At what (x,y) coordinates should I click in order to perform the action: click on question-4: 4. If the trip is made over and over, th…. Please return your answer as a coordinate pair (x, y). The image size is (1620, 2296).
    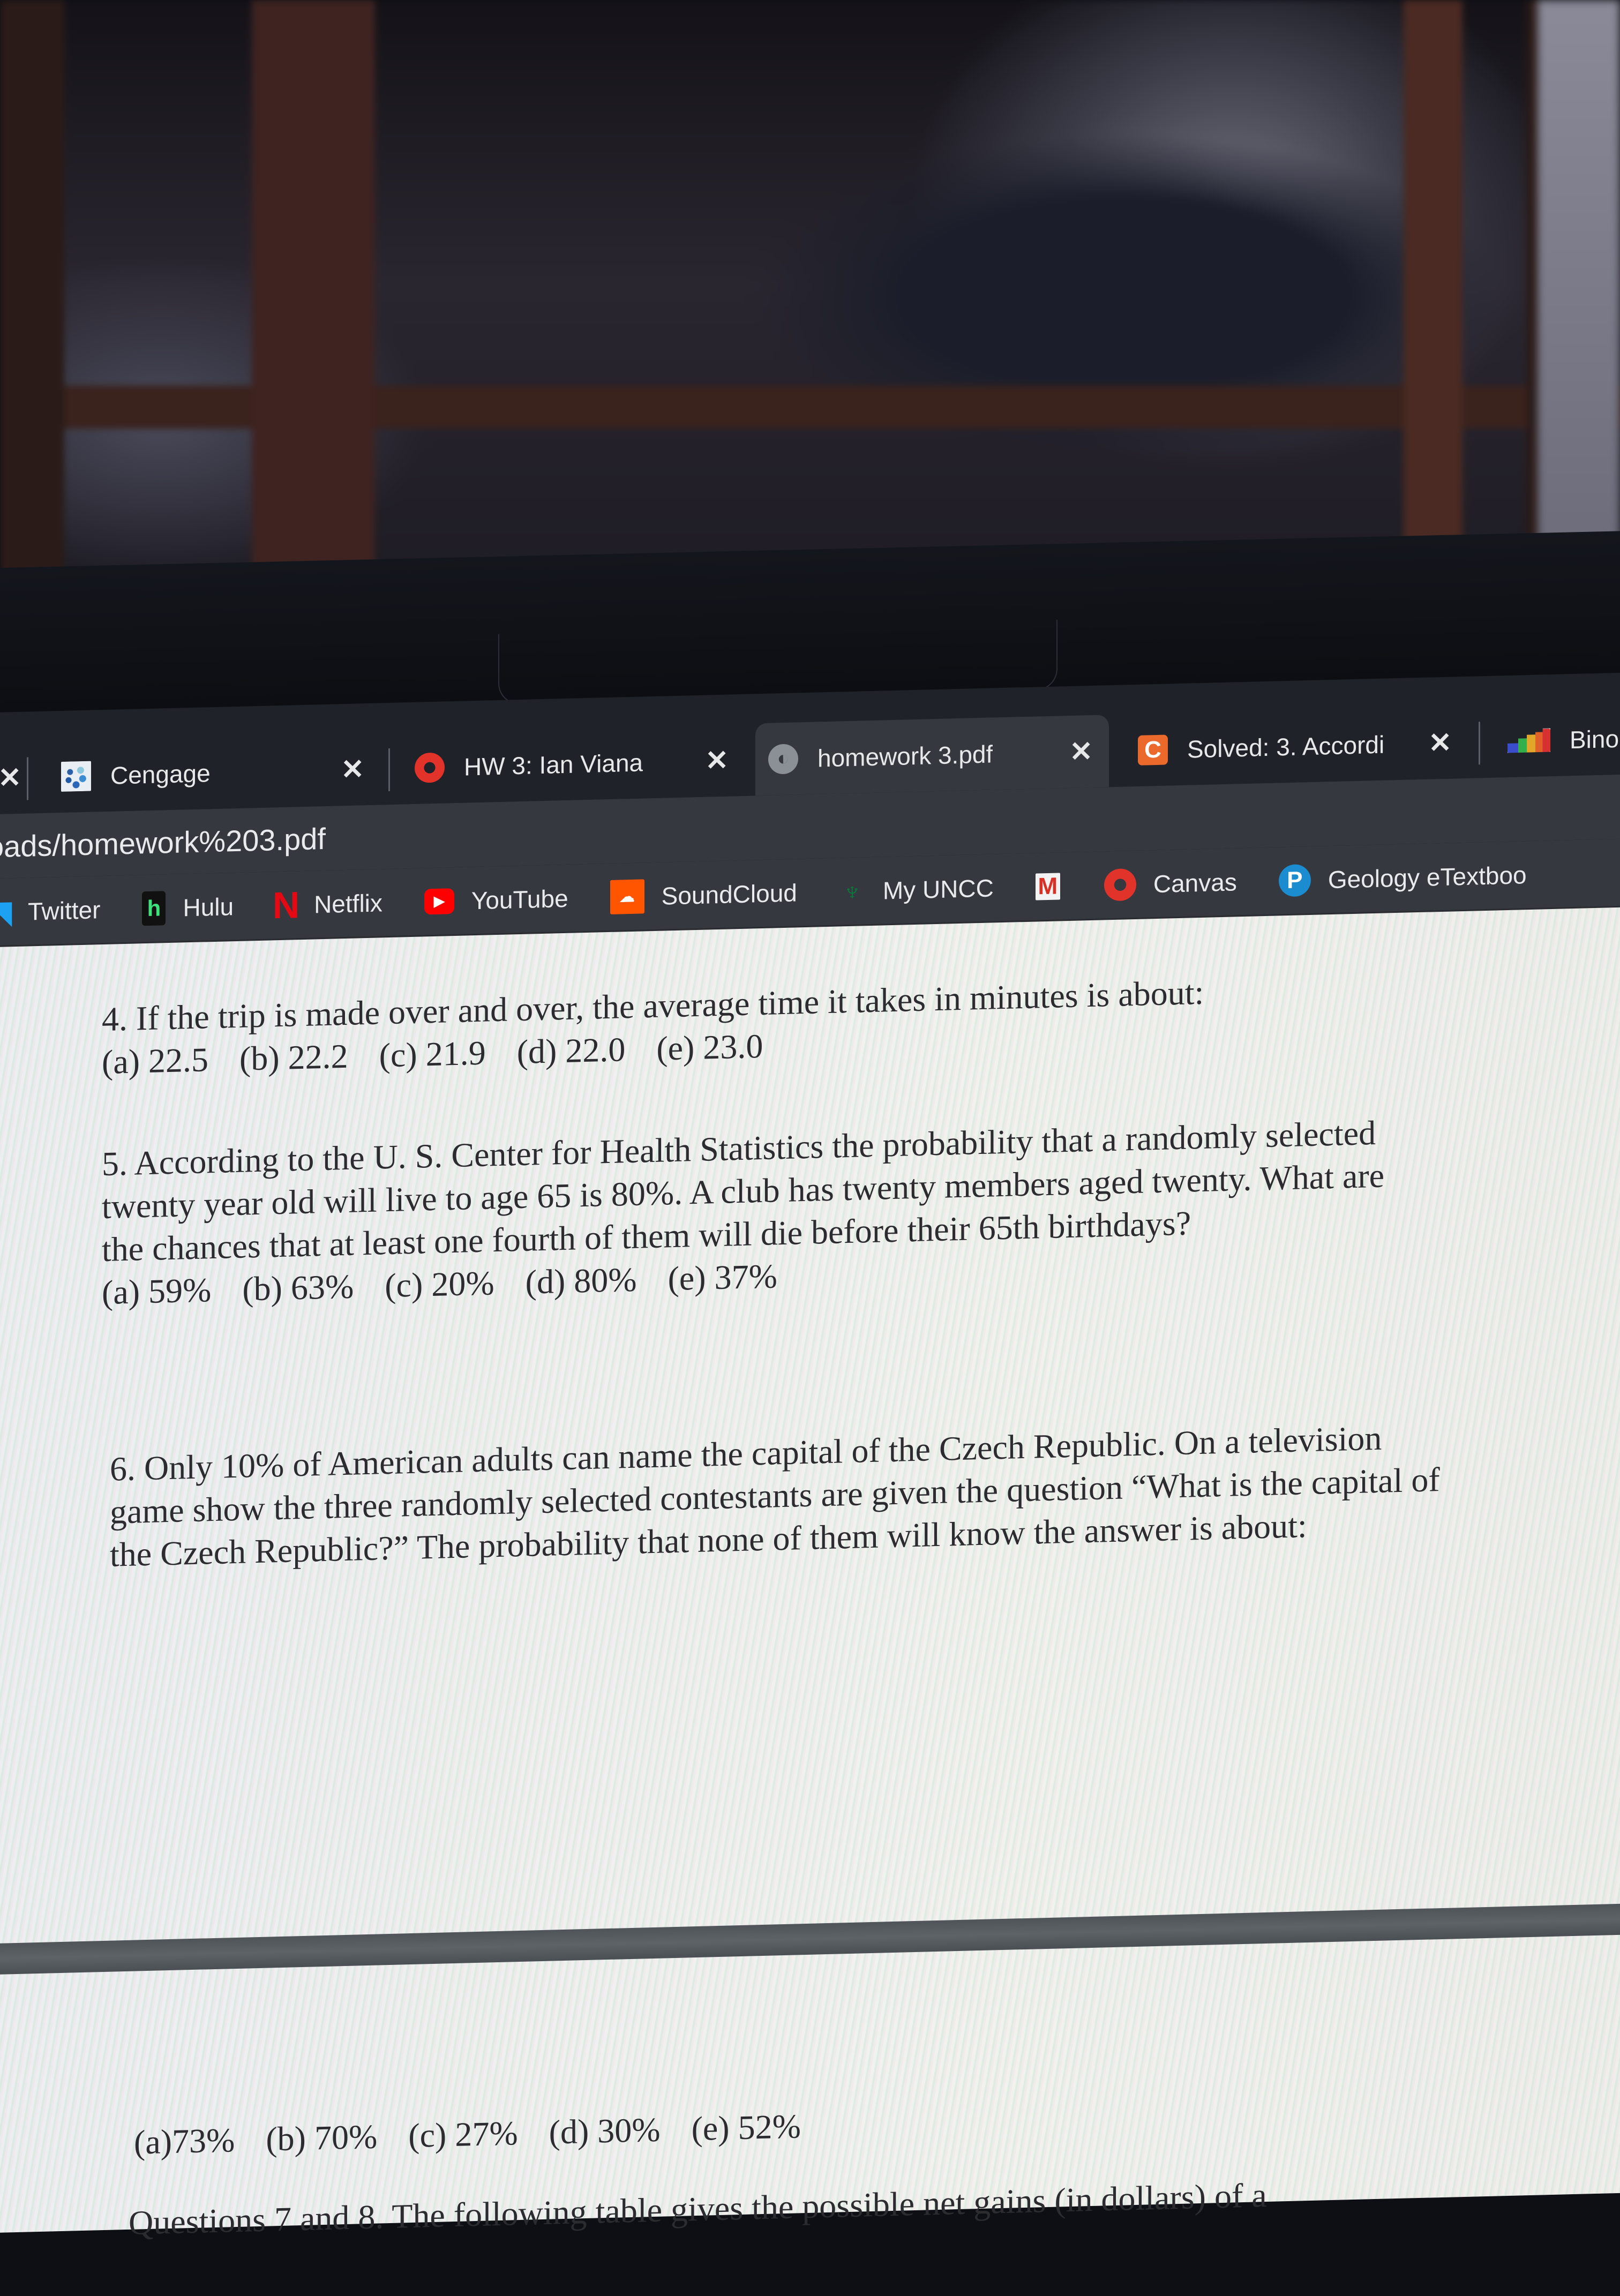
    Looking at the image, I should click on (653, 1027).